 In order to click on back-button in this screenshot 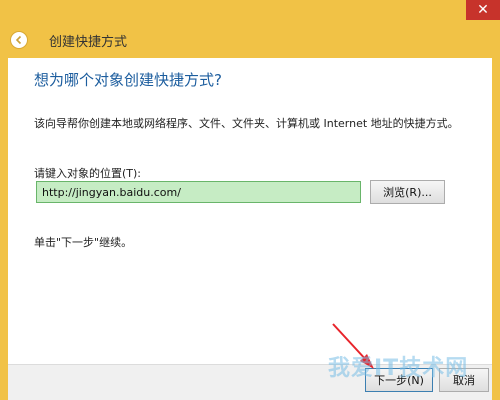, I will do `click(19, 40)`.